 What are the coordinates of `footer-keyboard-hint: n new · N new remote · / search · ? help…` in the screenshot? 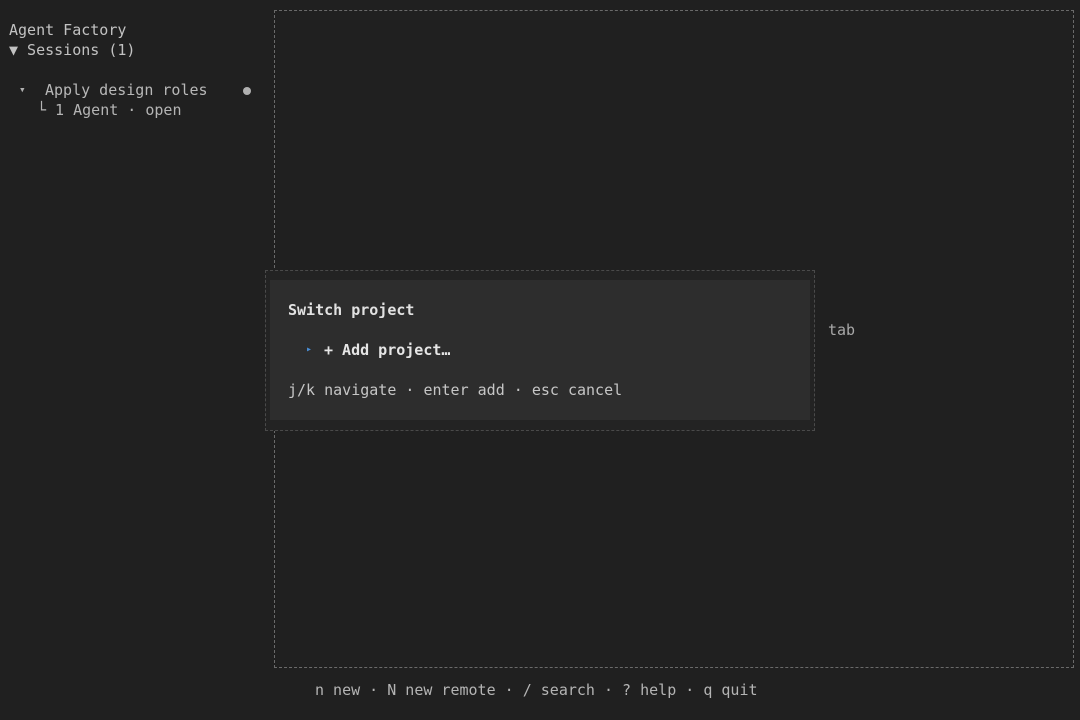 It's located at (536, 690).